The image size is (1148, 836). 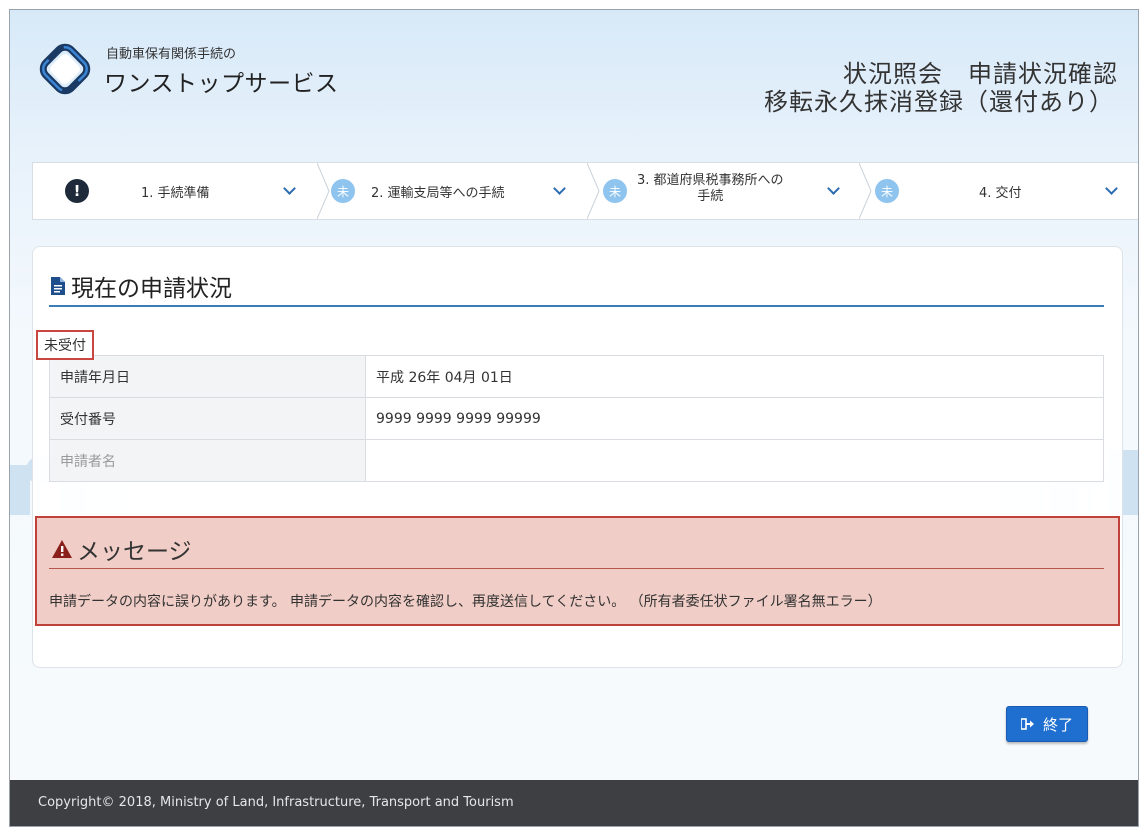 I want to click on finish-button: 終了, so click(x=1047, y=724).